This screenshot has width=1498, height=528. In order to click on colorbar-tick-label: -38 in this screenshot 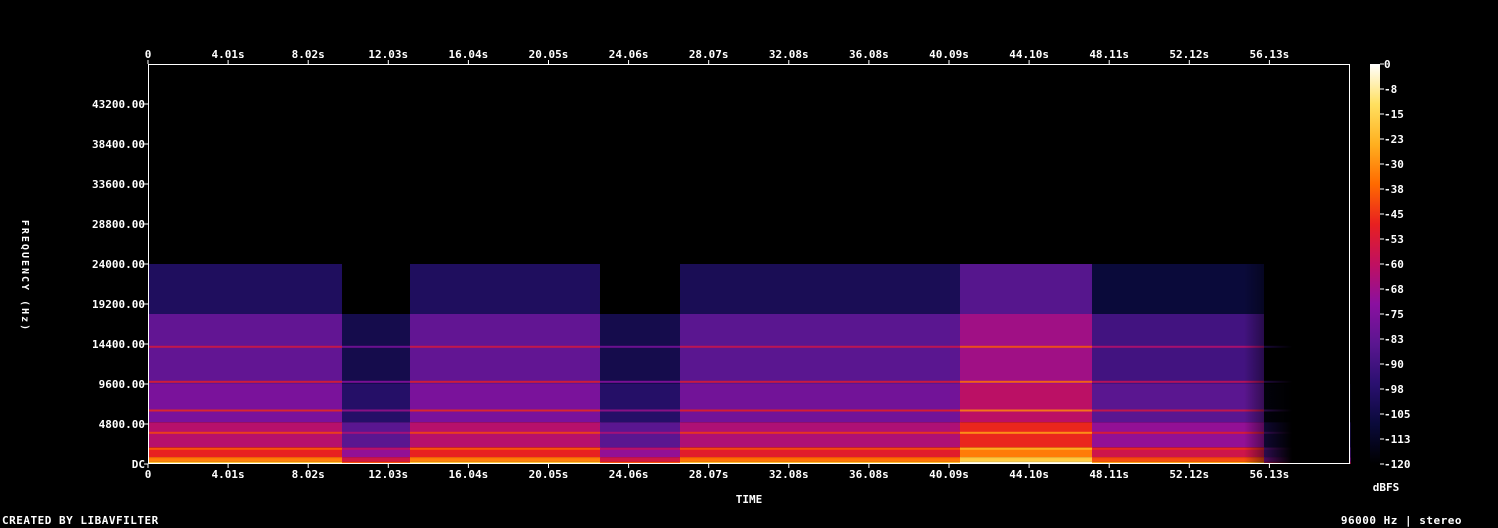, I will do `click(1394, 189)`.